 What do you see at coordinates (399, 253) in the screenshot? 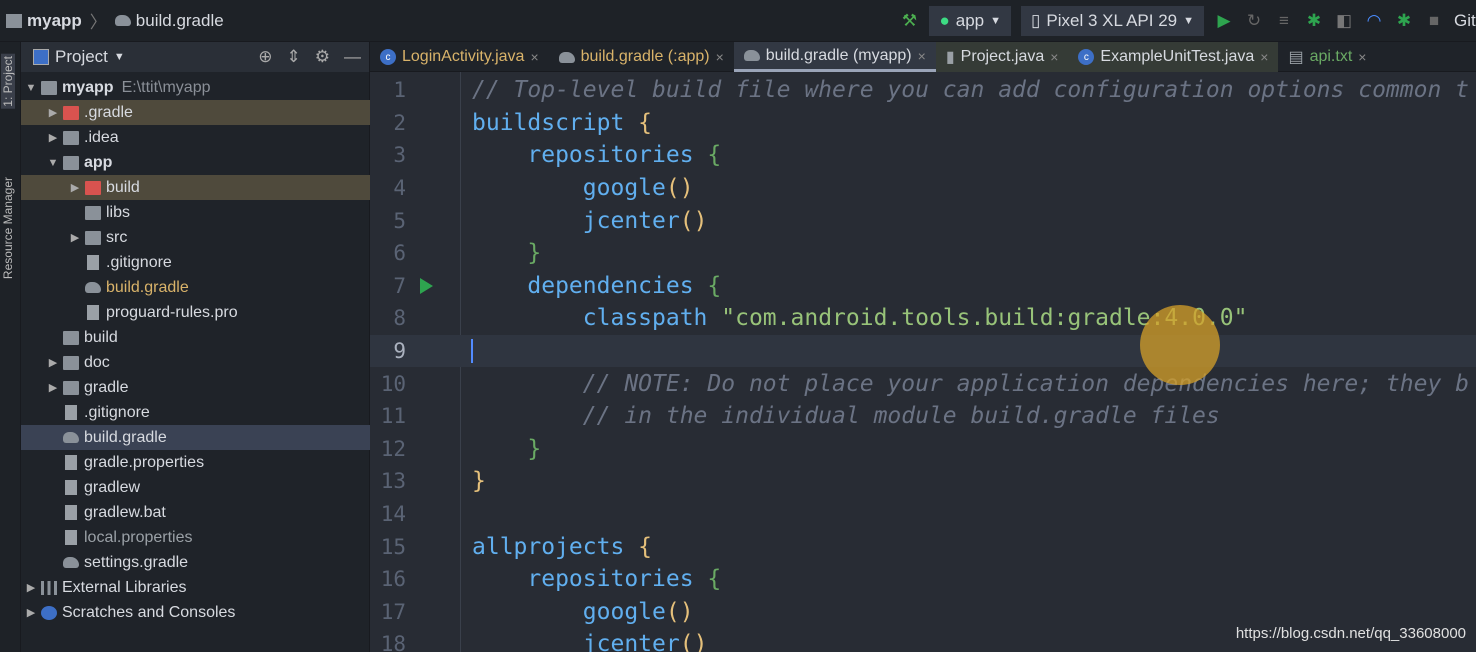
I see `line-number: 6` at bounding box center [399, 253].